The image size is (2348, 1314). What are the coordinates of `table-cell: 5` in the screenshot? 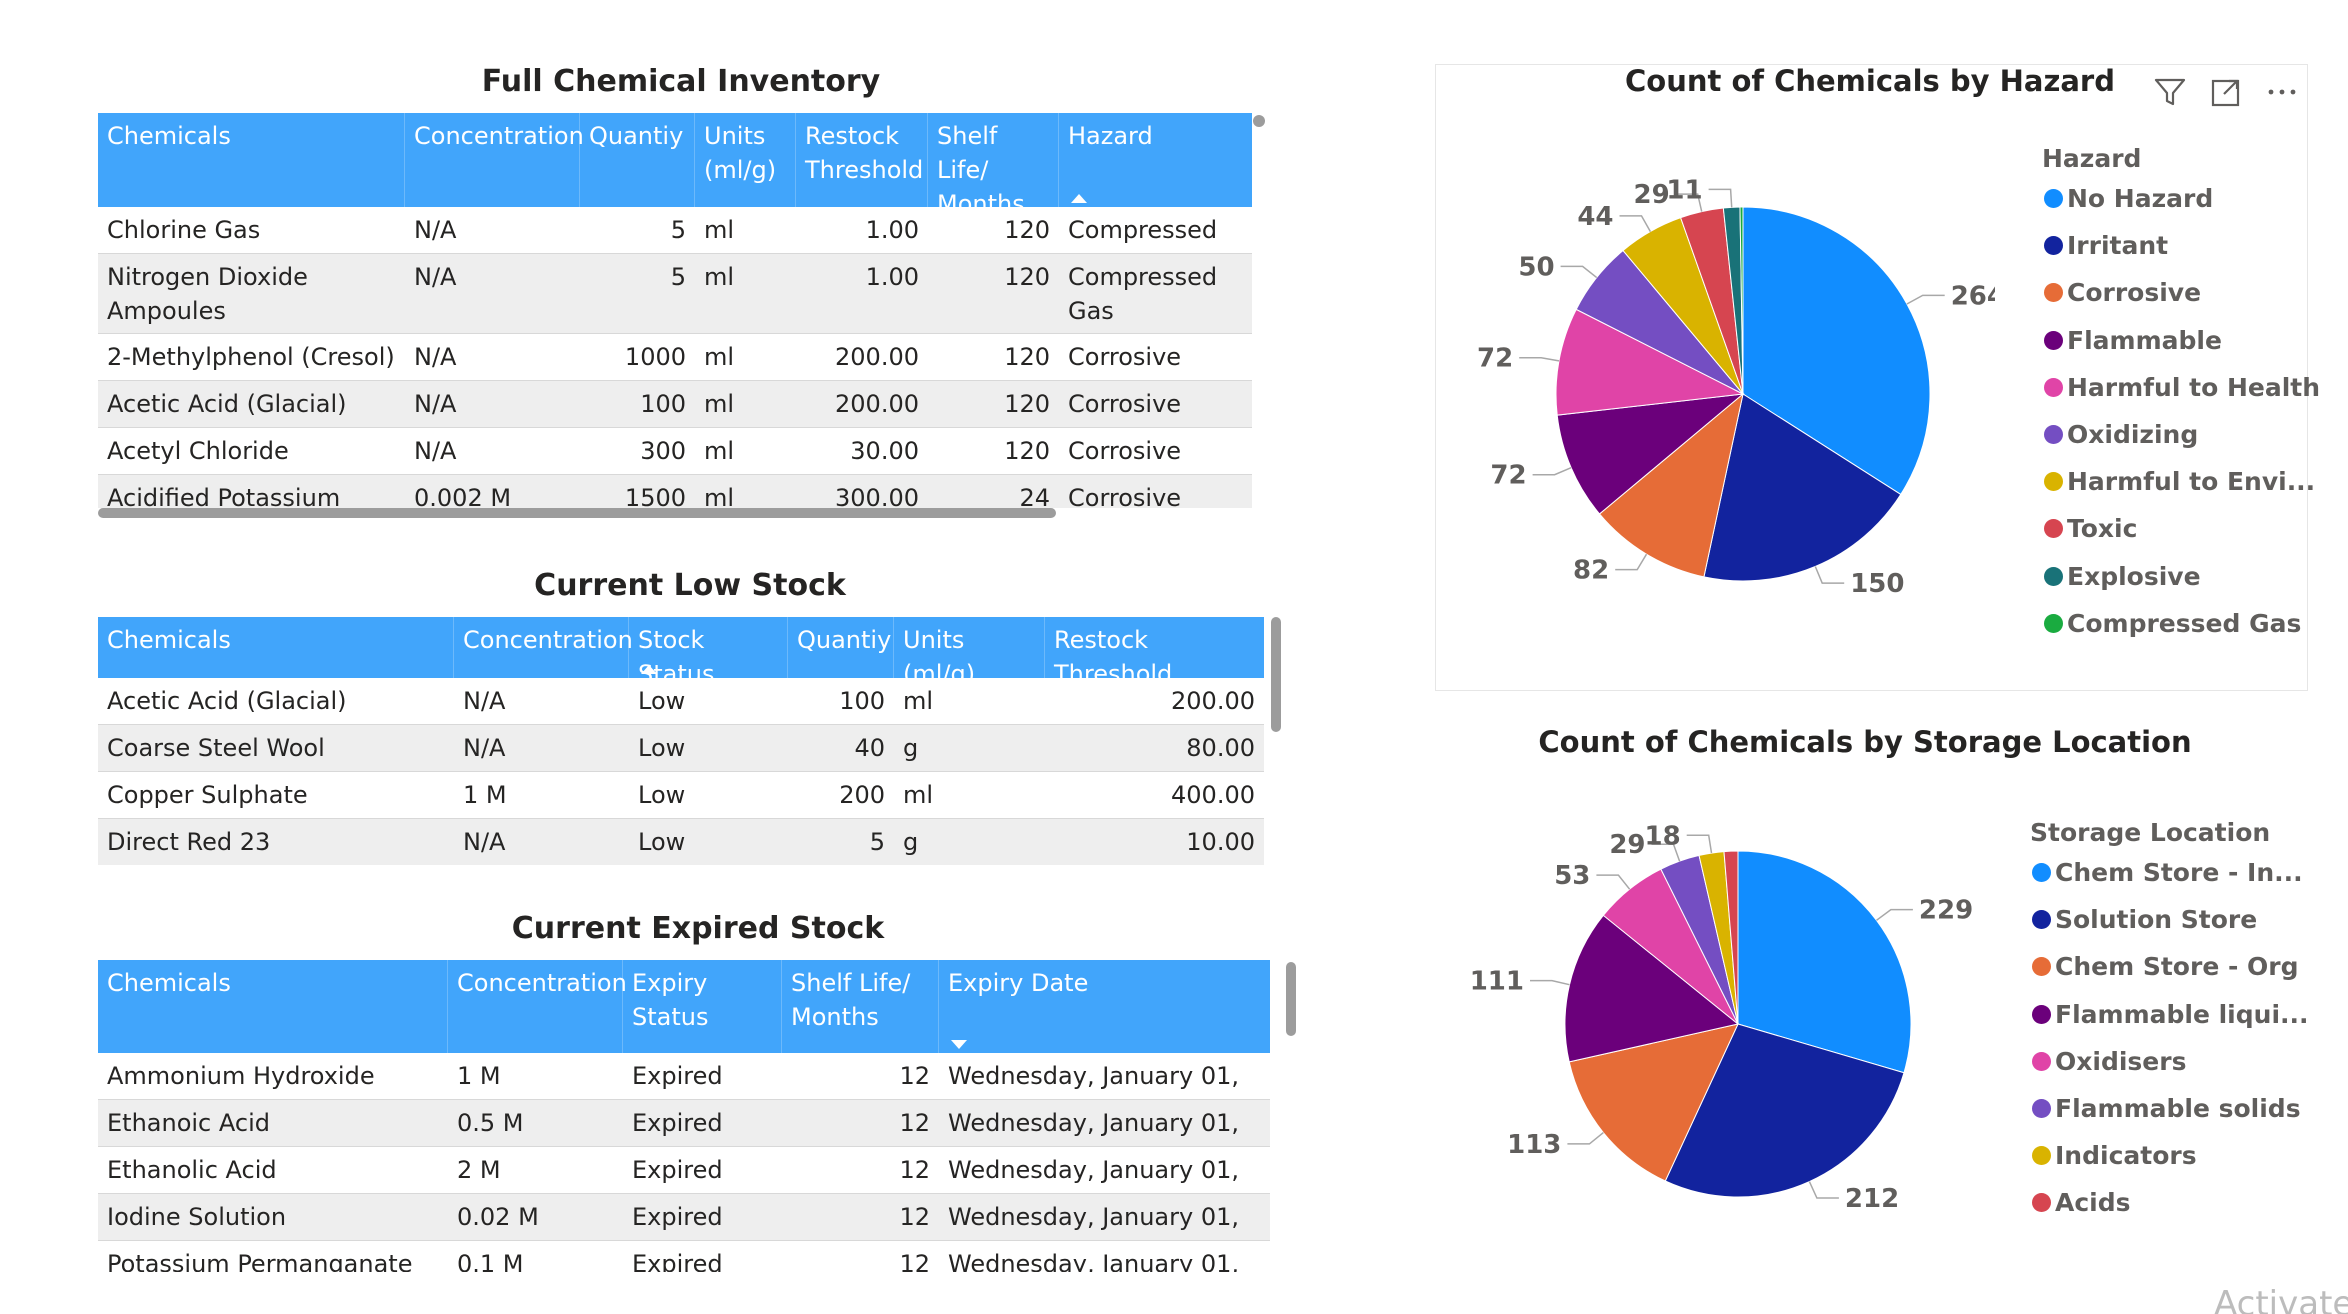 It's located at (678, 277).